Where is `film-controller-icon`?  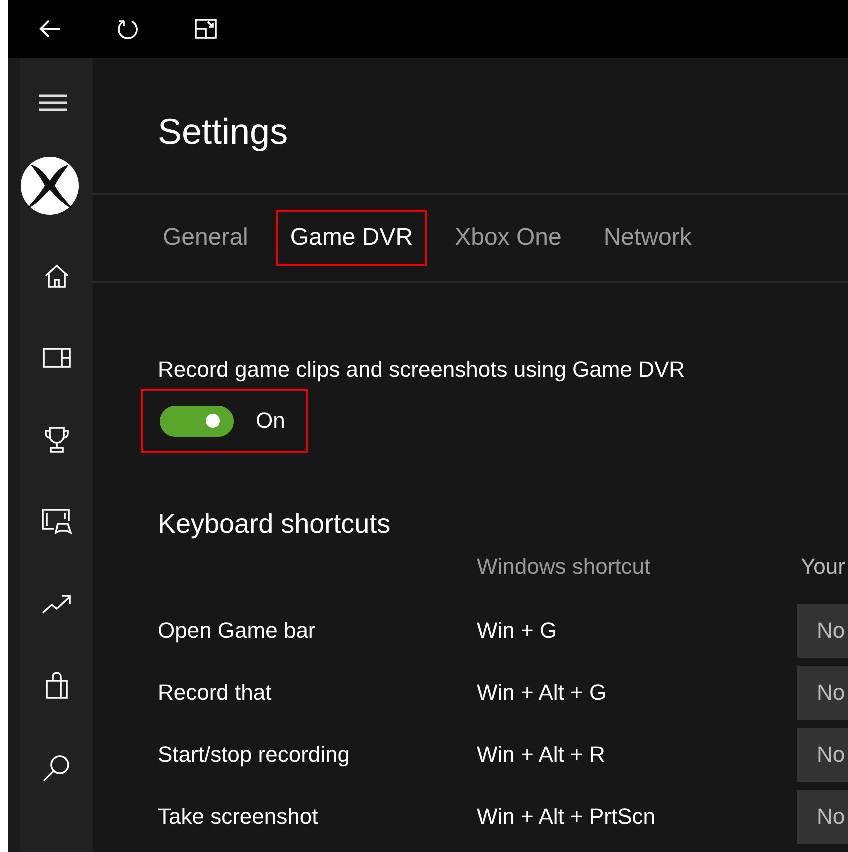
film-controller-icon is located at coordinates (57, 522).